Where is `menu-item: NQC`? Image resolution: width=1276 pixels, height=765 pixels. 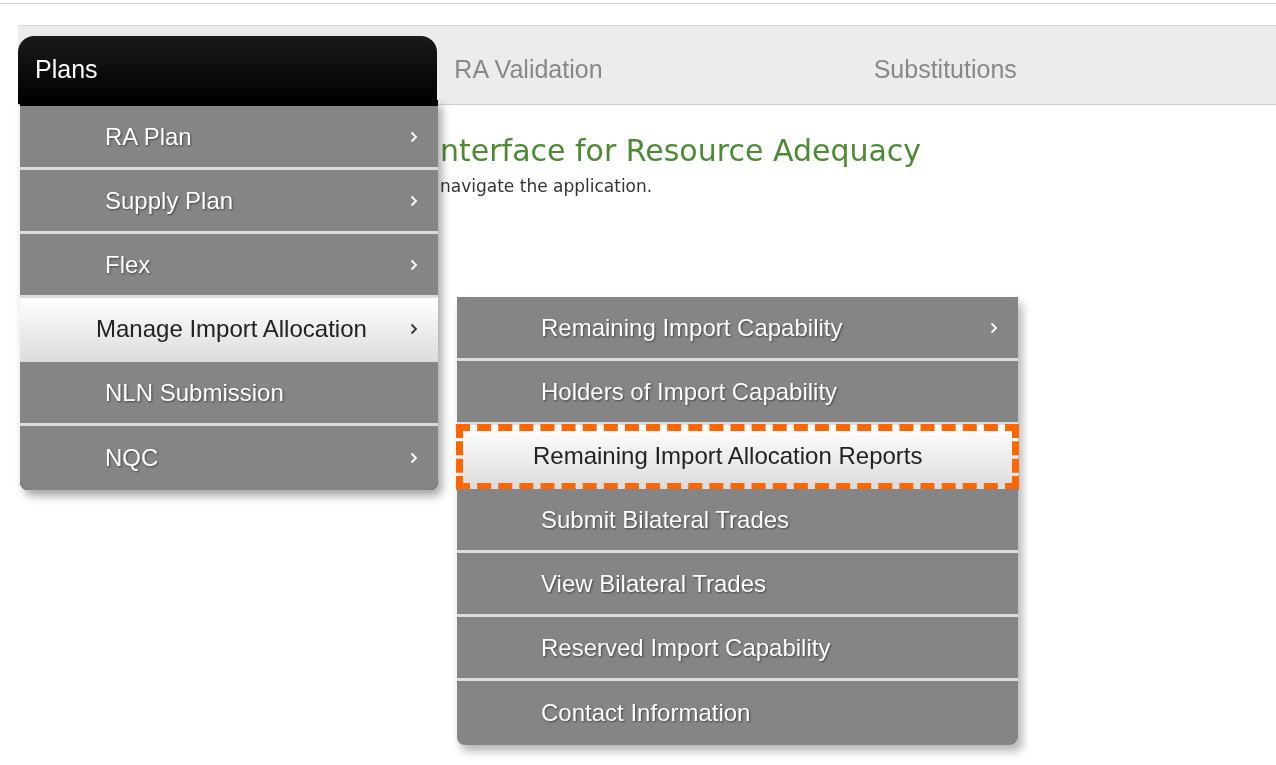
menu-item: NQC is located at coordinates (229, 458).